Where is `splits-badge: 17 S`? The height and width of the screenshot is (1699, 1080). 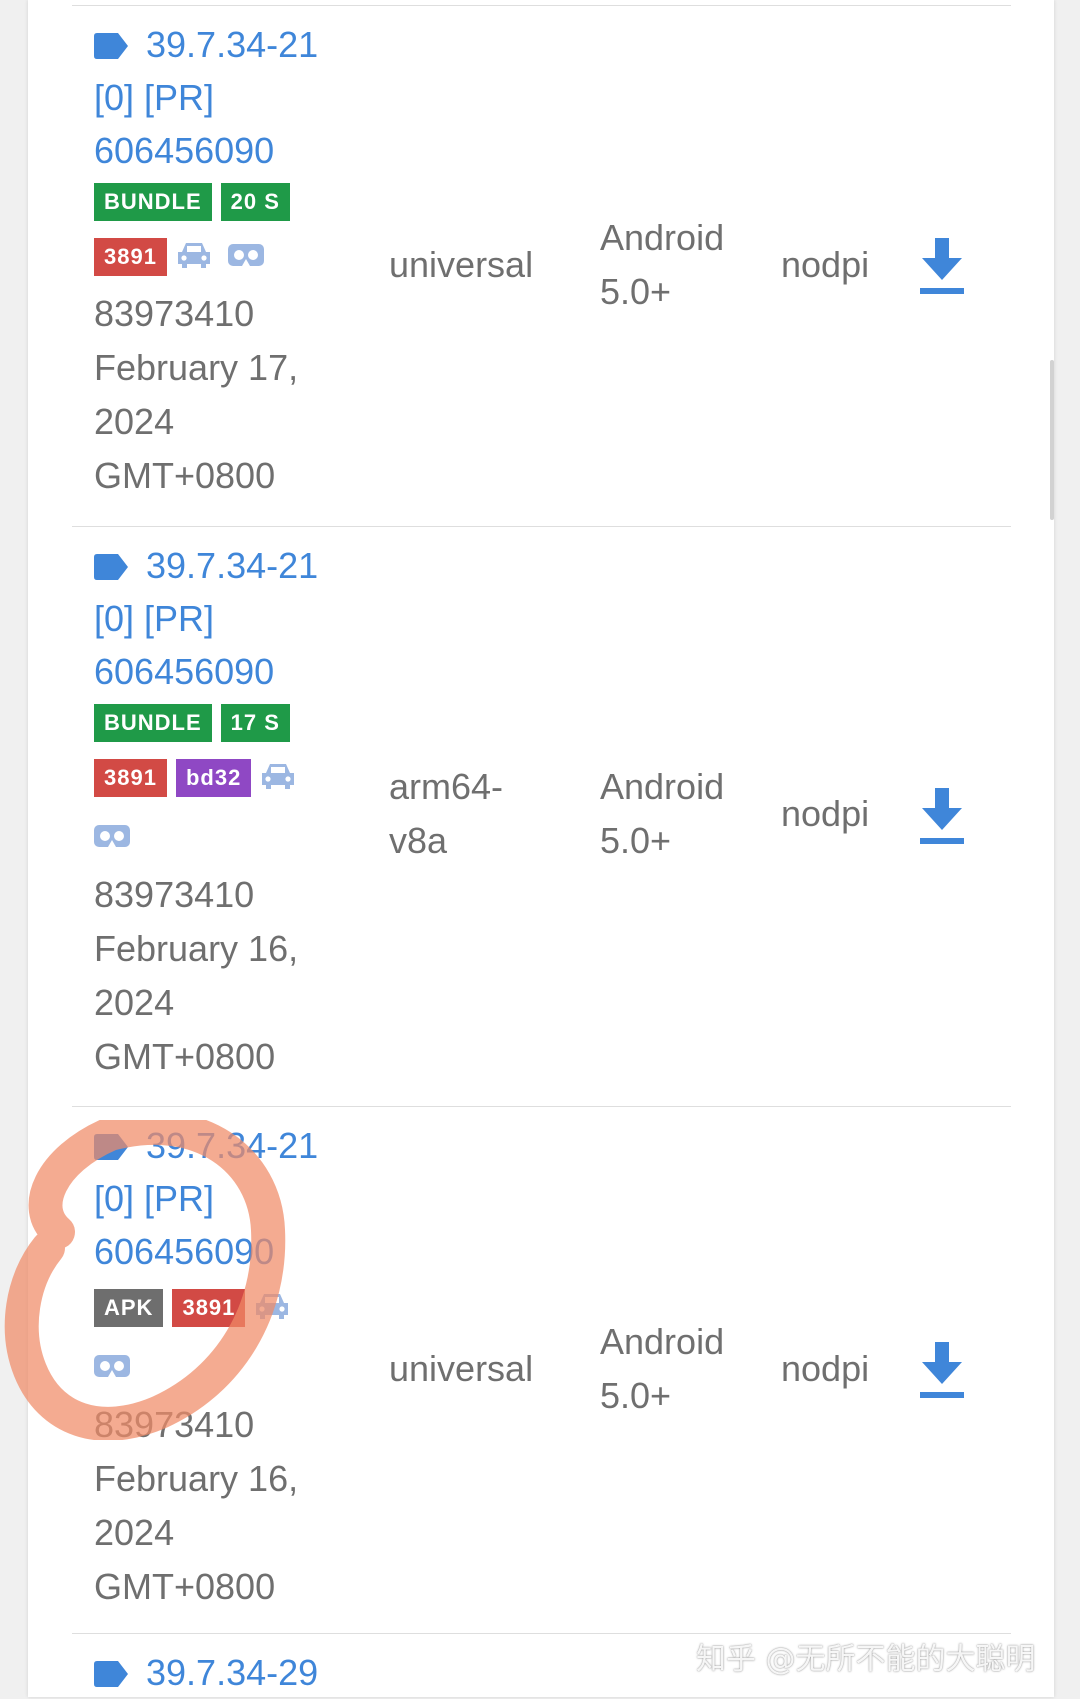 splits-badge: 17 S is located at coordinates (255, 723).